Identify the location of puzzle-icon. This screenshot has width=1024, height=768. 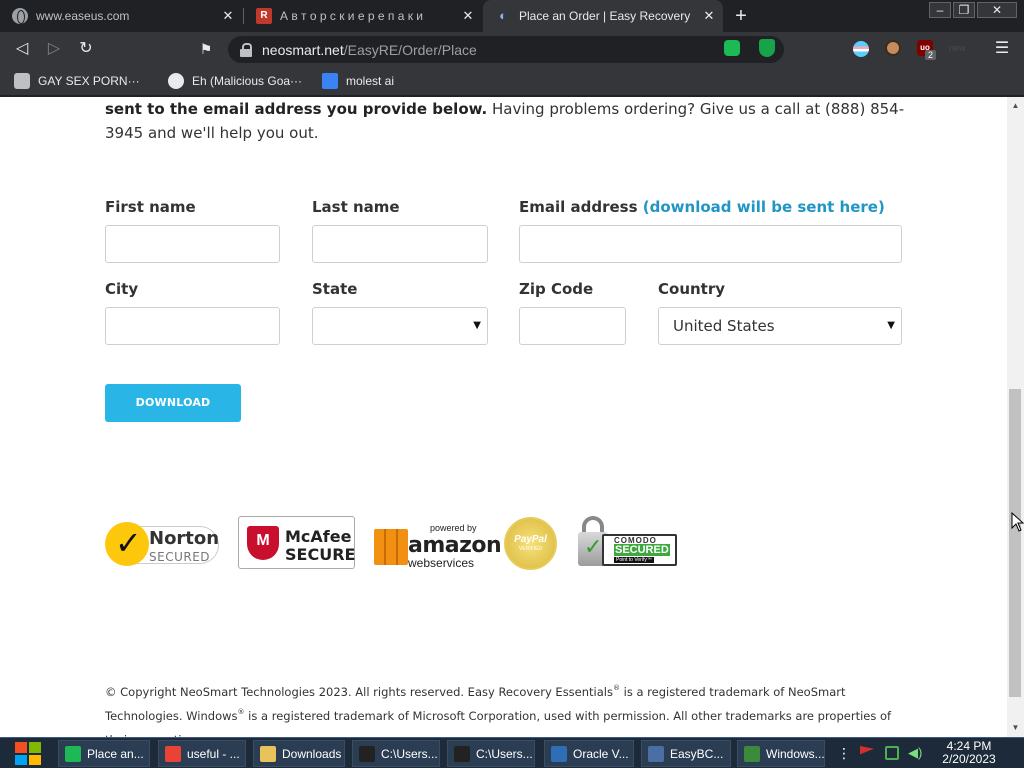
(22, 81).